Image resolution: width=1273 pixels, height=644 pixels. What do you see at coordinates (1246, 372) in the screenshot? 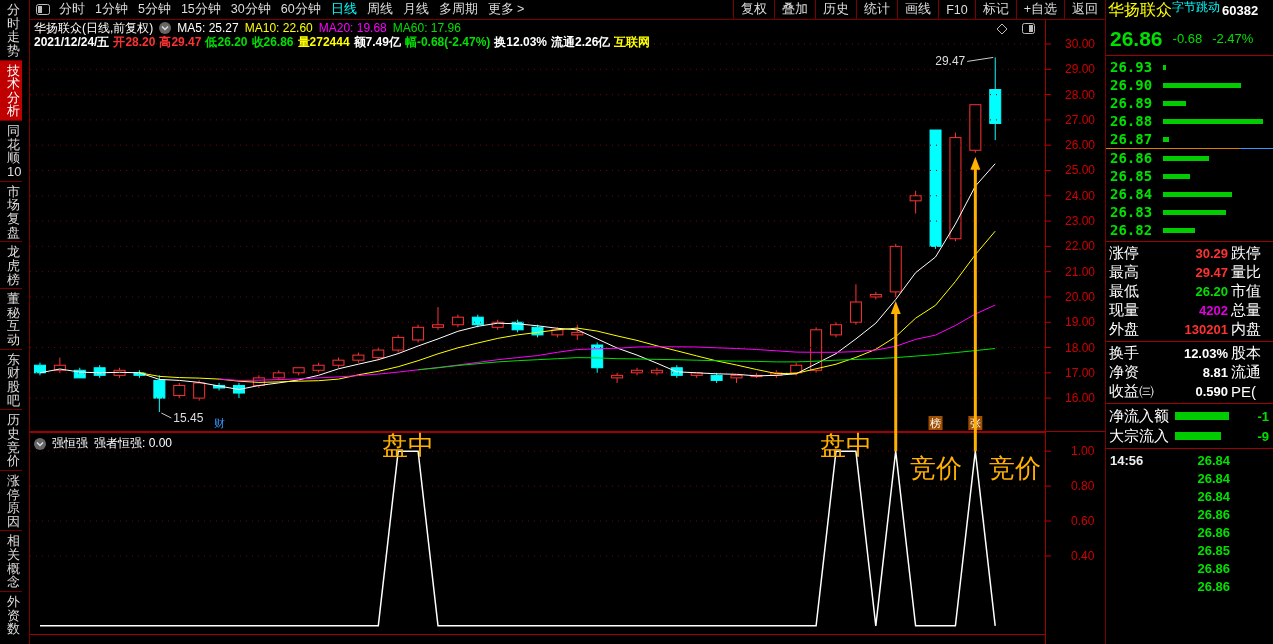
I see `stat-label: 流通` at bounding box center [1246, 372].